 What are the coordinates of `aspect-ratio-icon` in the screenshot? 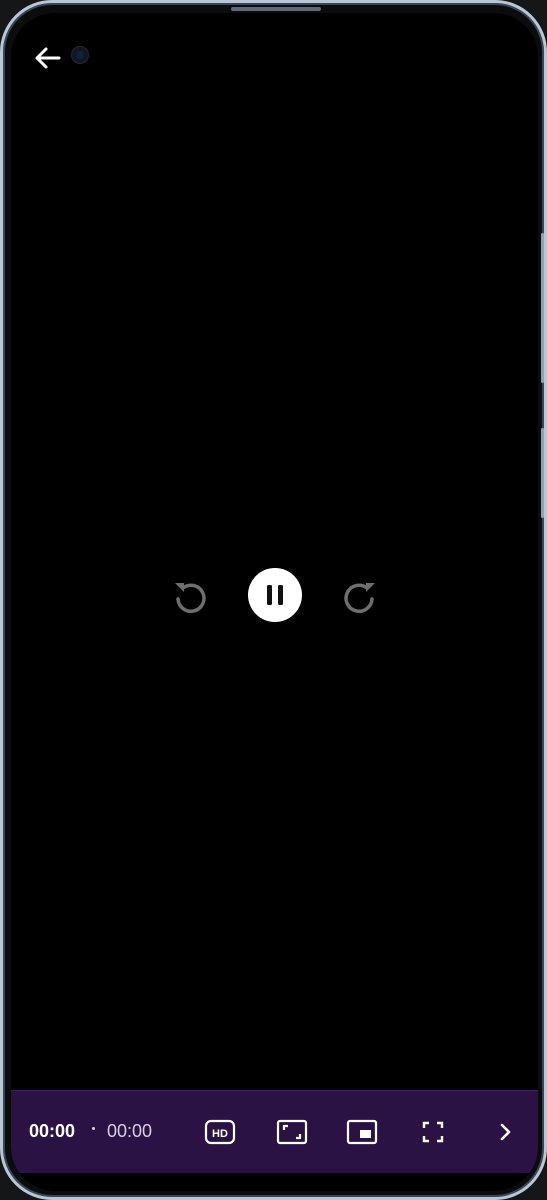 It's located at (292, 1132).